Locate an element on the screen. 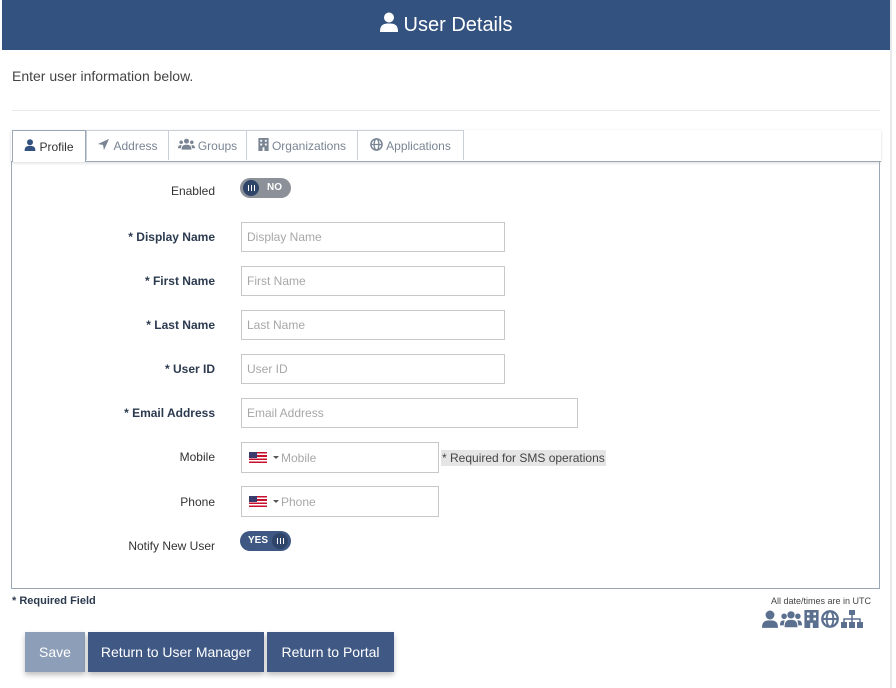  display-name-input is located at coordinates (373, 237).